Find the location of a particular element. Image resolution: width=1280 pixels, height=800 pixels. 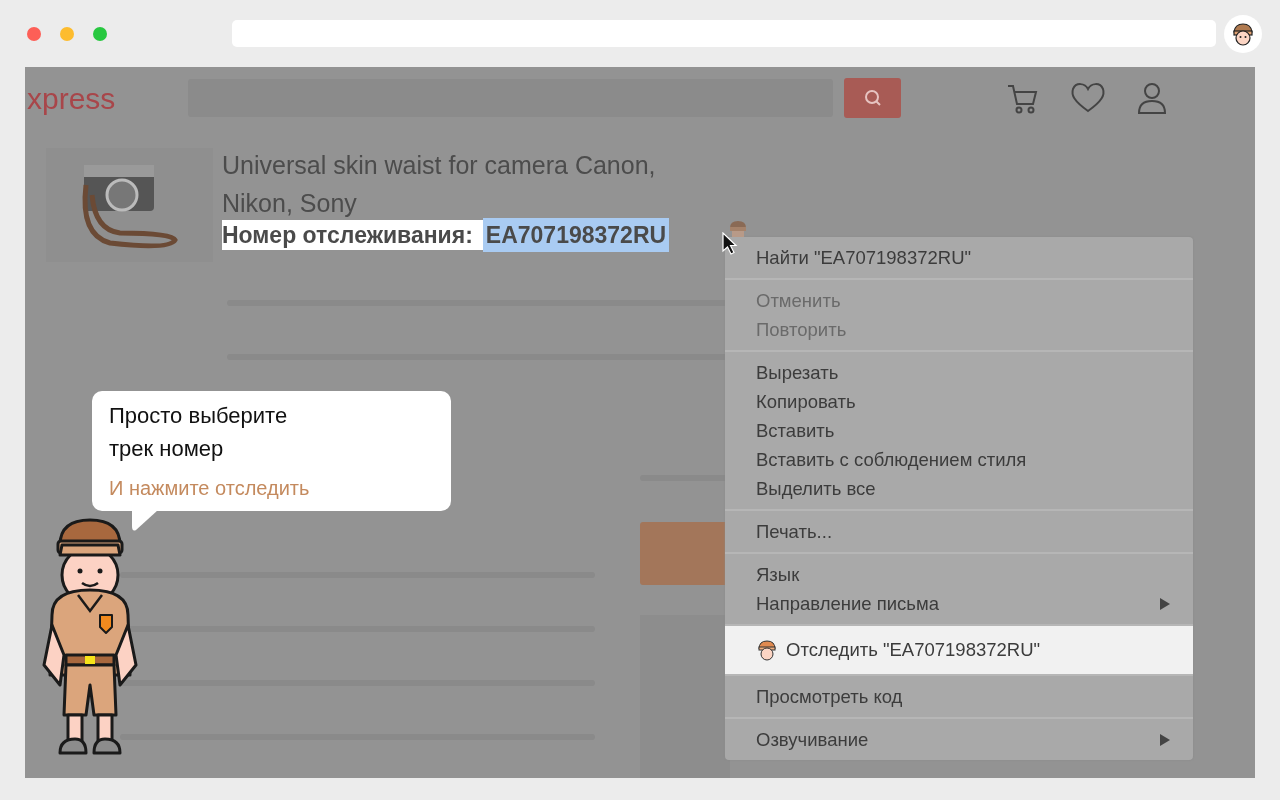

tracking-label: Номер отслеживания: is located at coordinates (347, 235).